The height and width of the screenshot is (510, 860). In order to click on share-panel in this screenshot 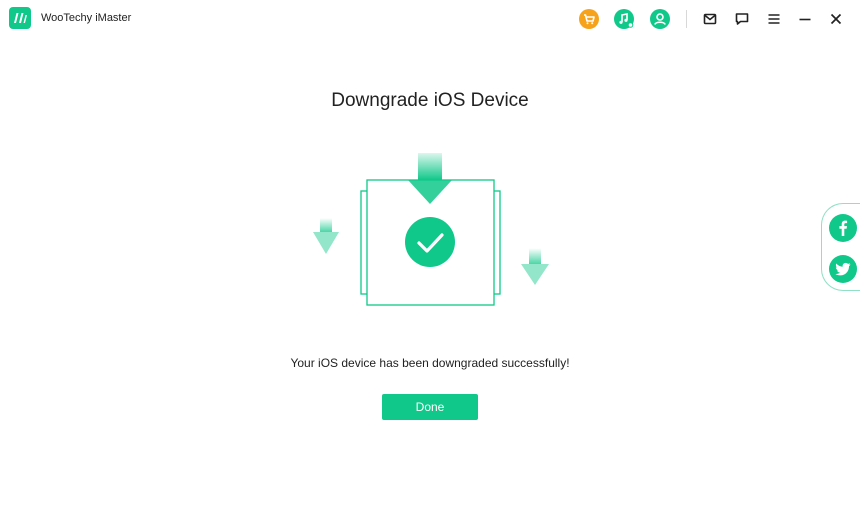, I will do `click(840, 247)`.